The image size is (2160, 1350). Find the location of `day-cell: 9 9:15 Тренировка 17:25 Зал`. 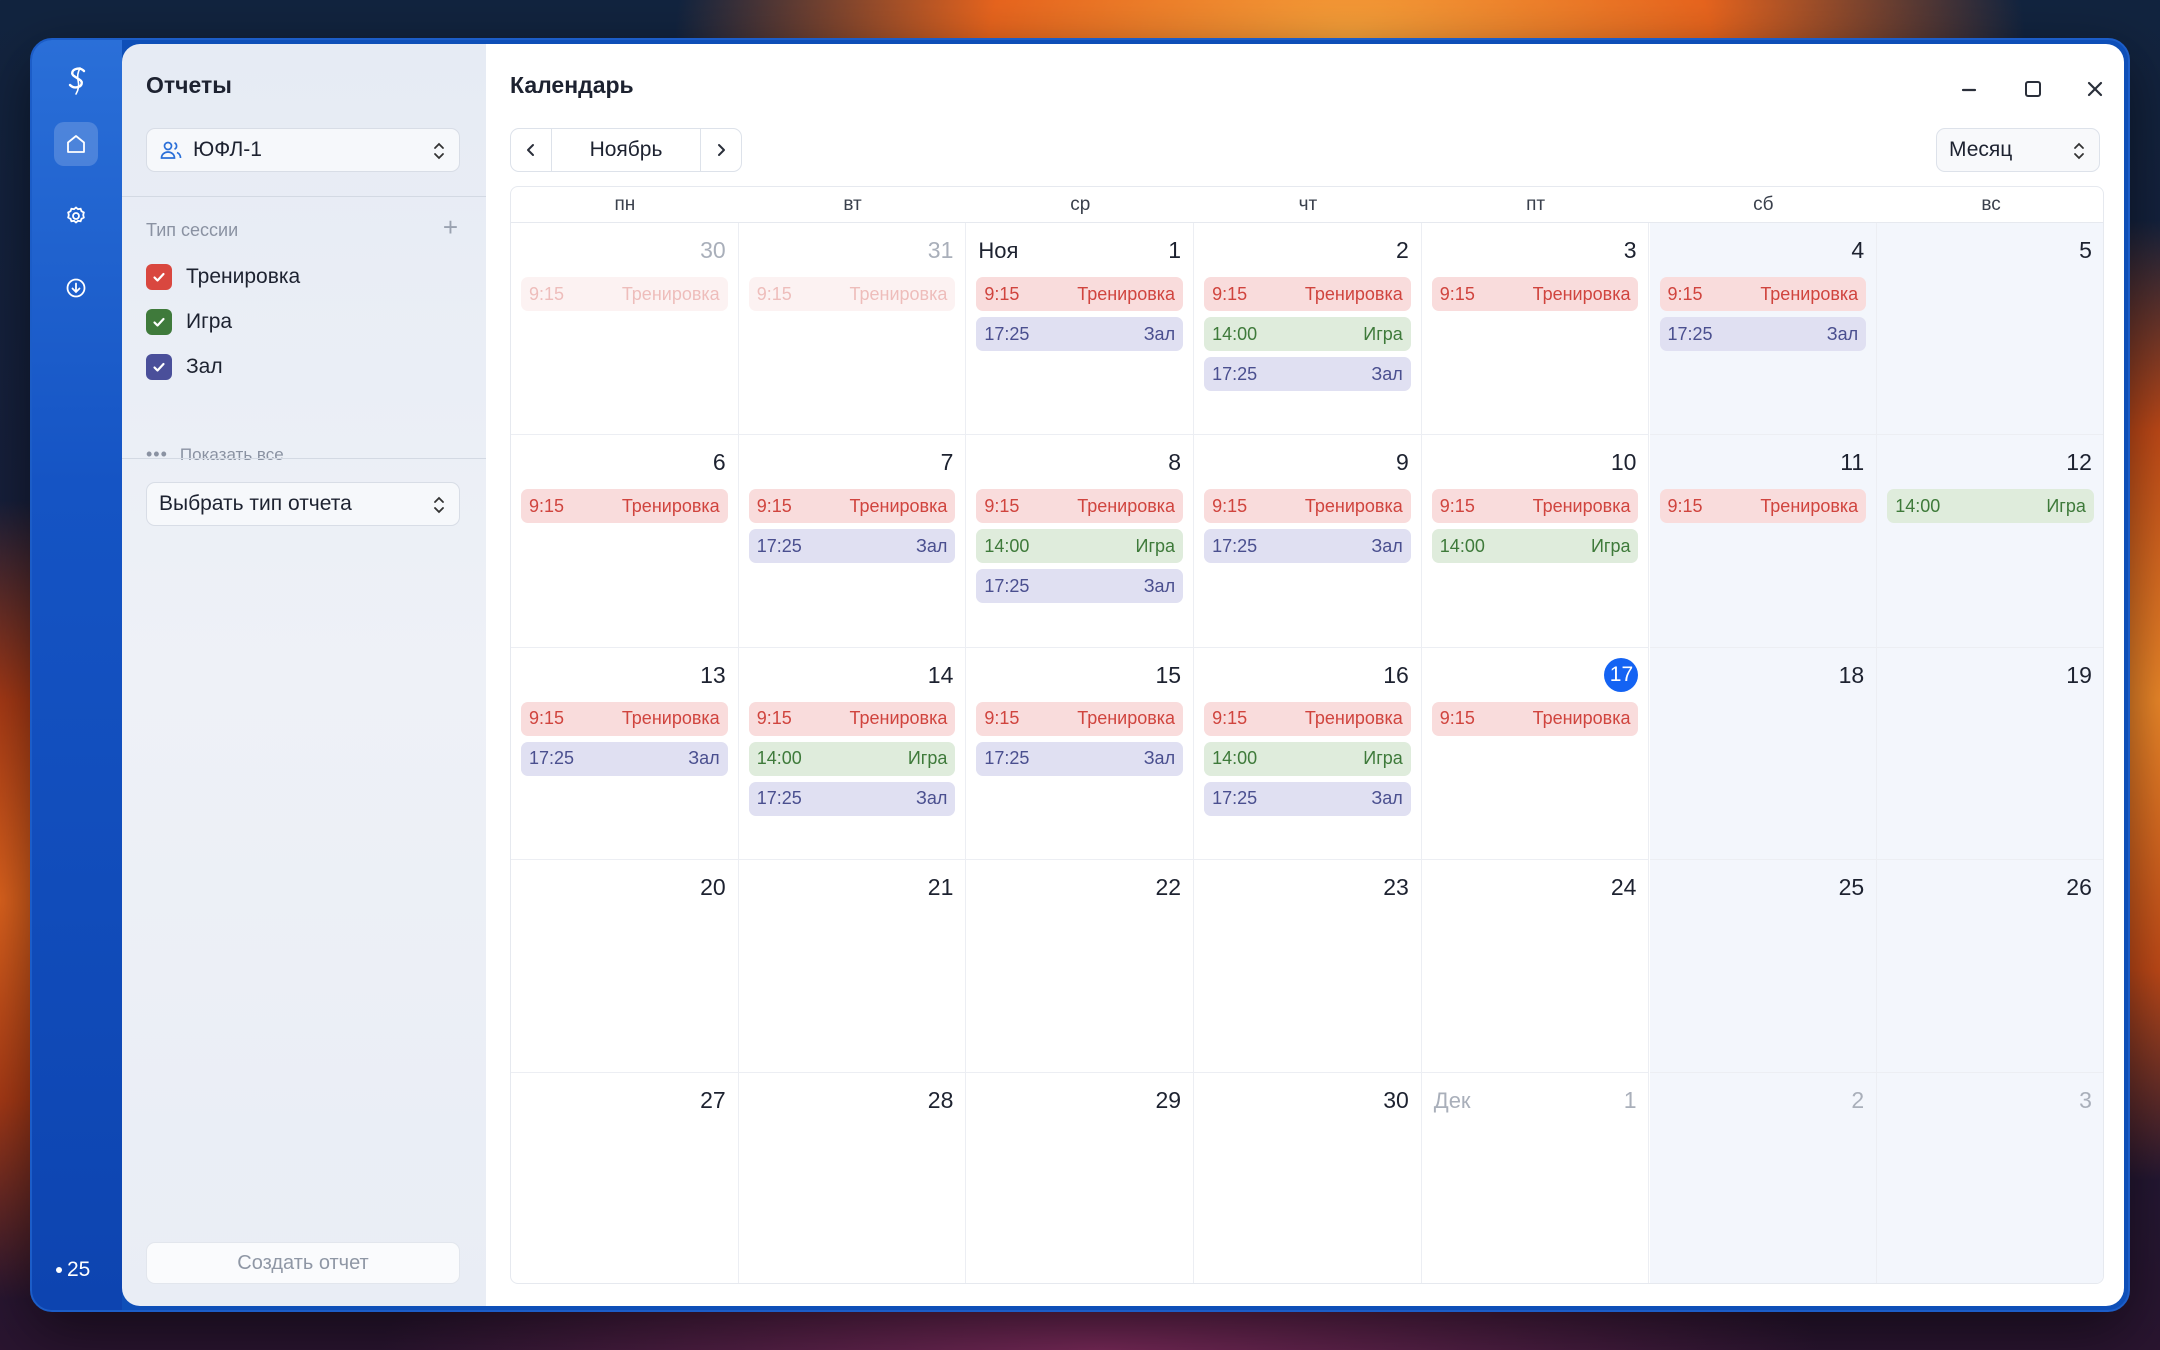

day-cell: 9 9:15 Тренировка 17:25 Зал is located at coordinates (1308, 541).